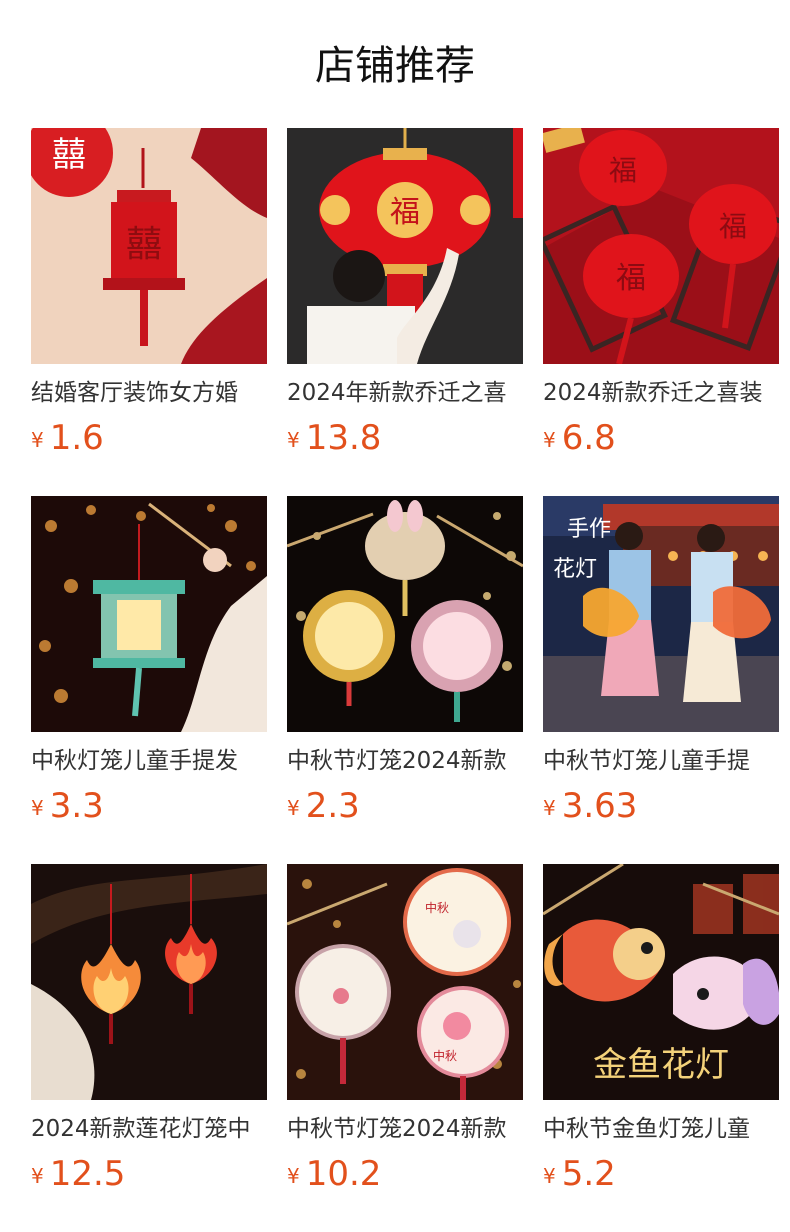  Describe the element at coordinates (575, 569) in the screenshot. I see `image-text-hand-made-2: 花灯` at that location.